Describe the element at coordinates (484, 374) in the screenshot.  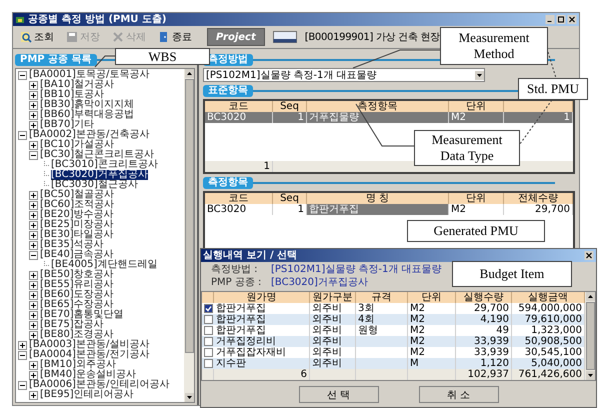
I see `total-quantity: 102,937` at that location.